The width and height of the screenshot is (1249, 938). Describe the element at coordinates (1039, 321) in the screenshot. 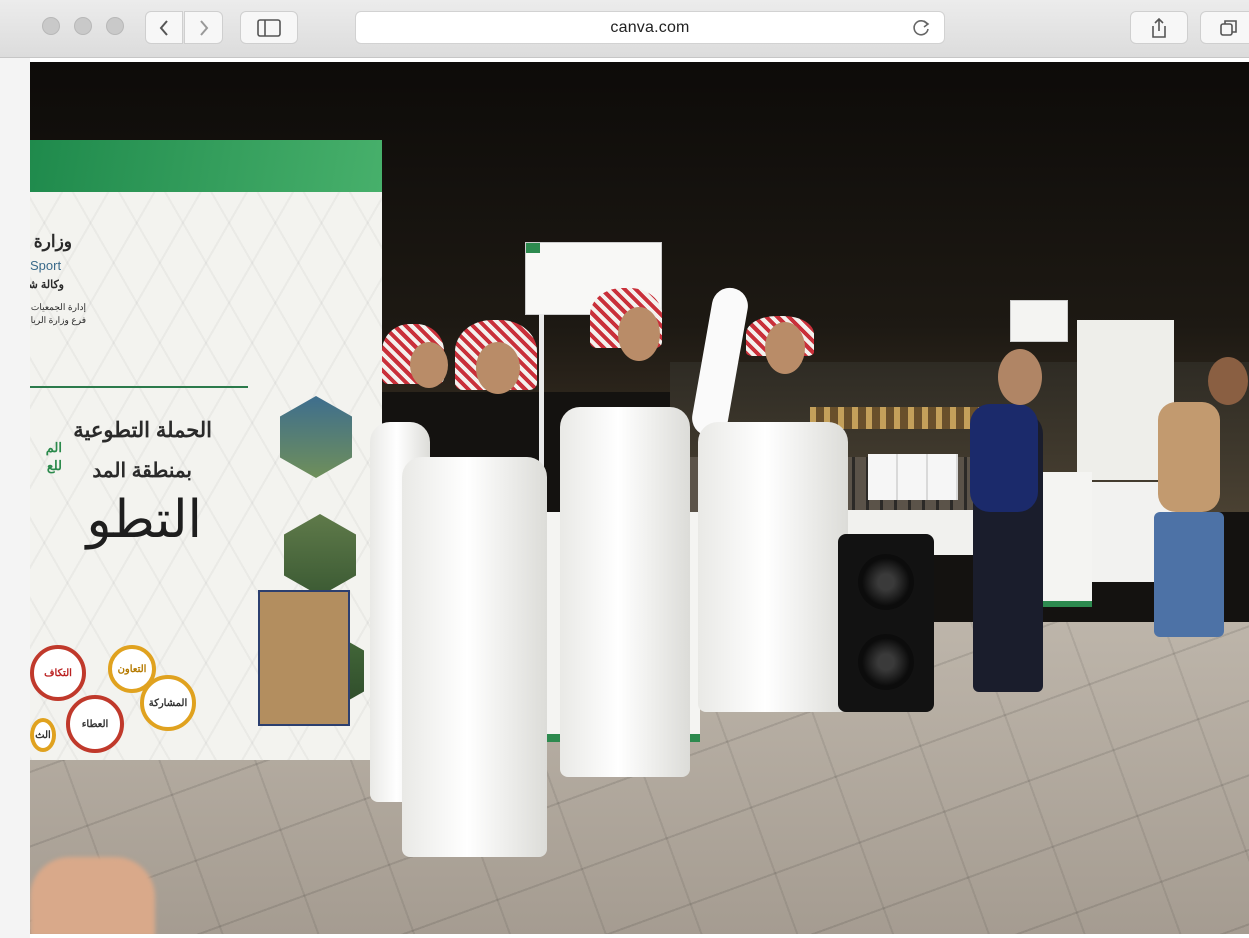

I see `small-sign` at that location.